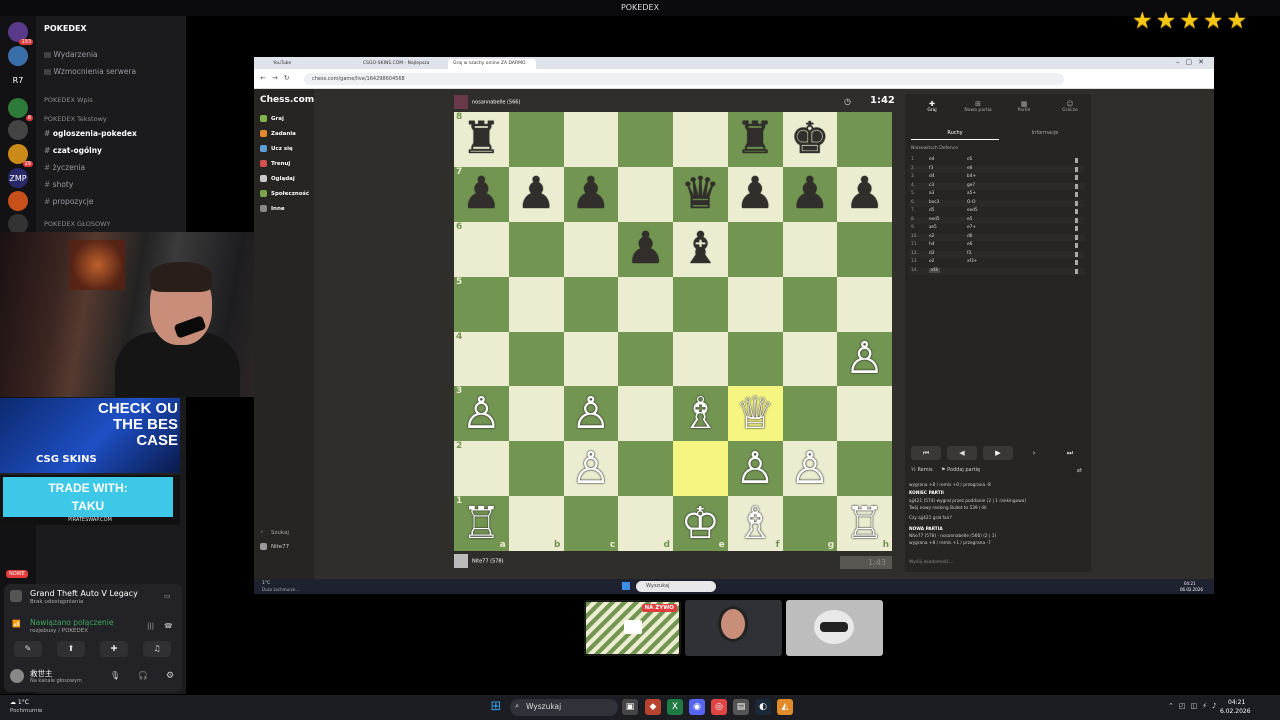  Describe the element at coordinates (591, 414) in the screenshot. I see `square-c3: ♙` at that location.